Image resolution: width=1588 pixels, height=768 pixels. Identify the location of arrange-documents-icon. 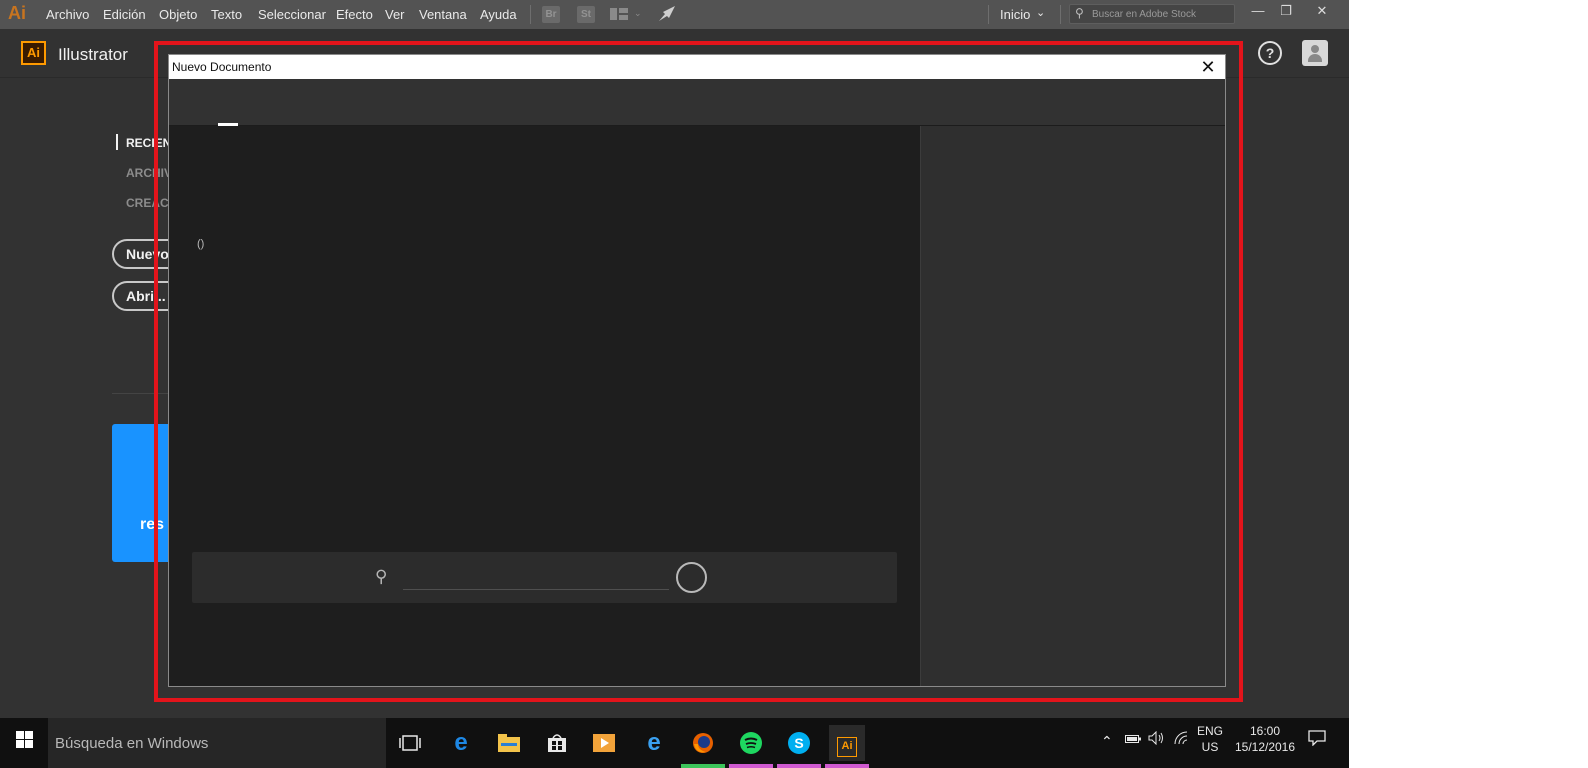
(620, 14).